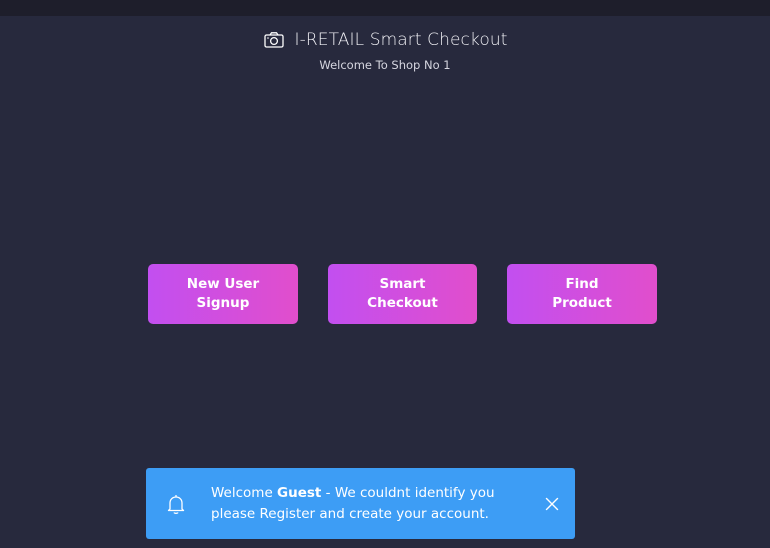 Image resolution: width=770 pixels, height=548 pixels. I want to click on page-subtitle: Welcome To Shop No 1, so click(385, 65).